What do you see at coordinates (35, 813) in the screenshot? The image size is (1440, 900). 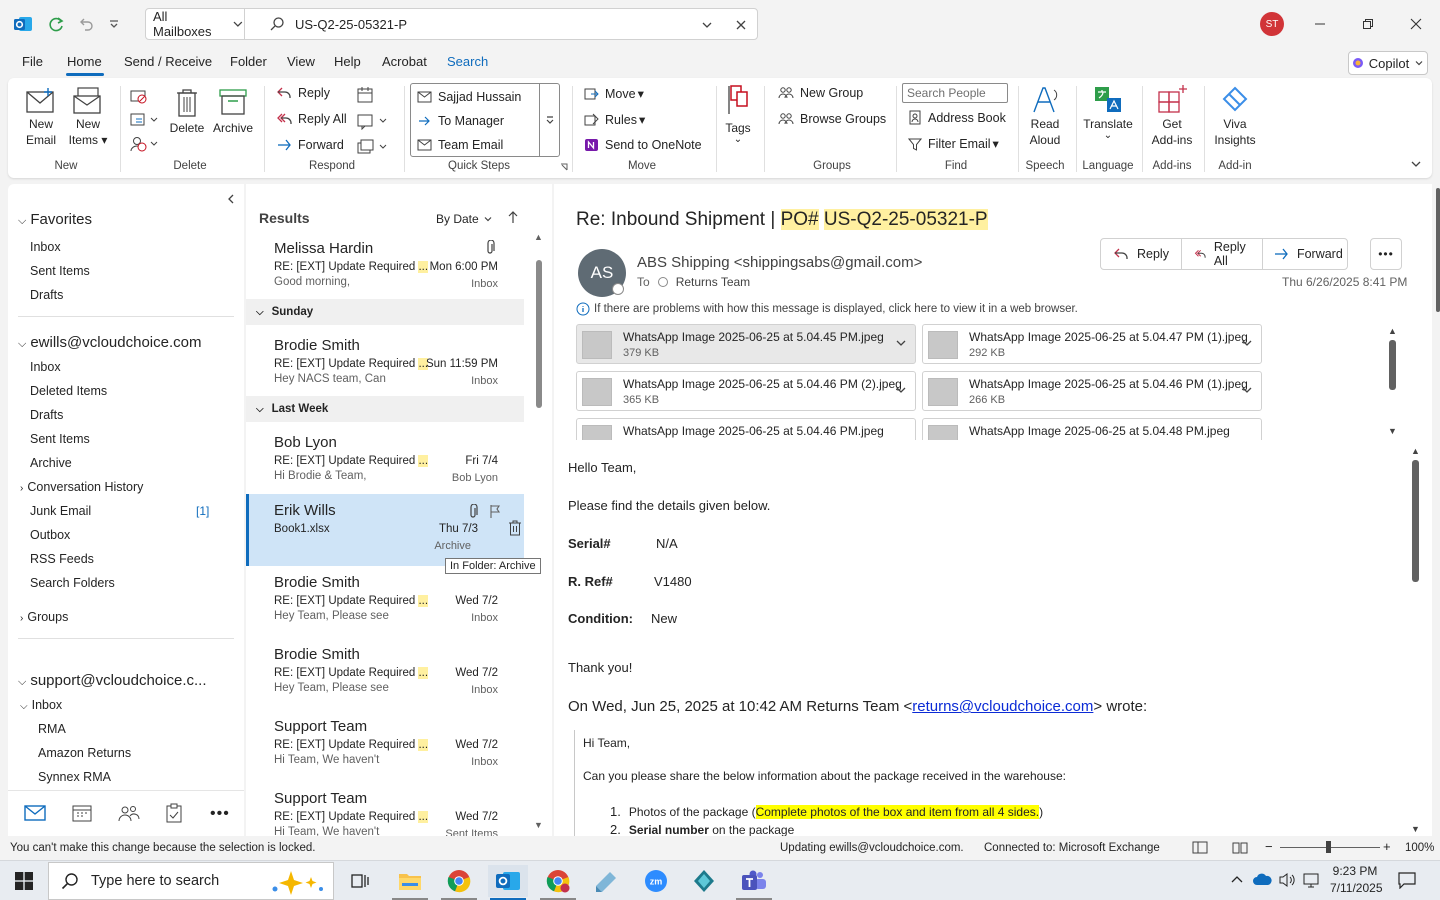 I see `mail-module-icon` at bounding box center [35, 813].